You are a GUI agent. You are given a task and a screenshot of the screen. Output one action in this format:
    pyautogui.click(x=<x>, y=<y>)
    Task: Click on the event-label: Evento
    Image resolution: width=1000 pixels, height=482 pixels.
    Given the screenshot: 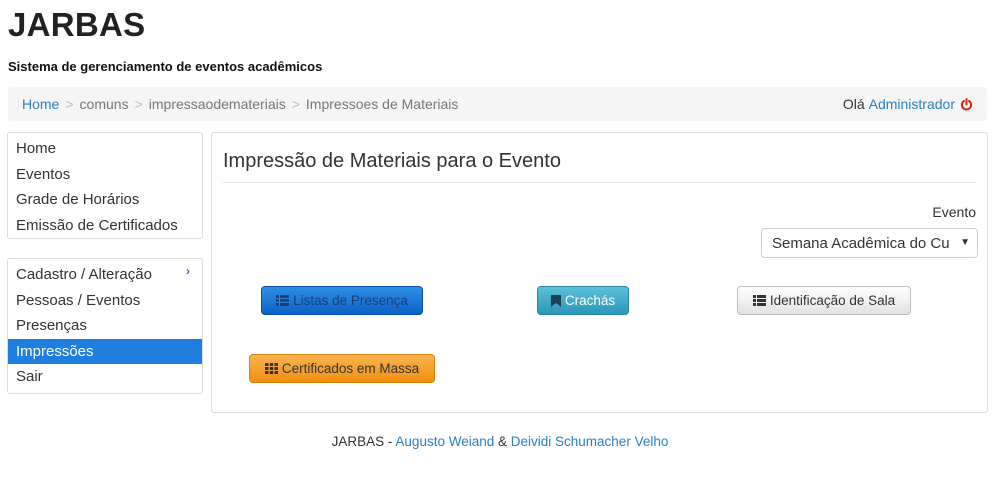 What is the action you would take?
    pyautogui.click(x=954, y=212)
    